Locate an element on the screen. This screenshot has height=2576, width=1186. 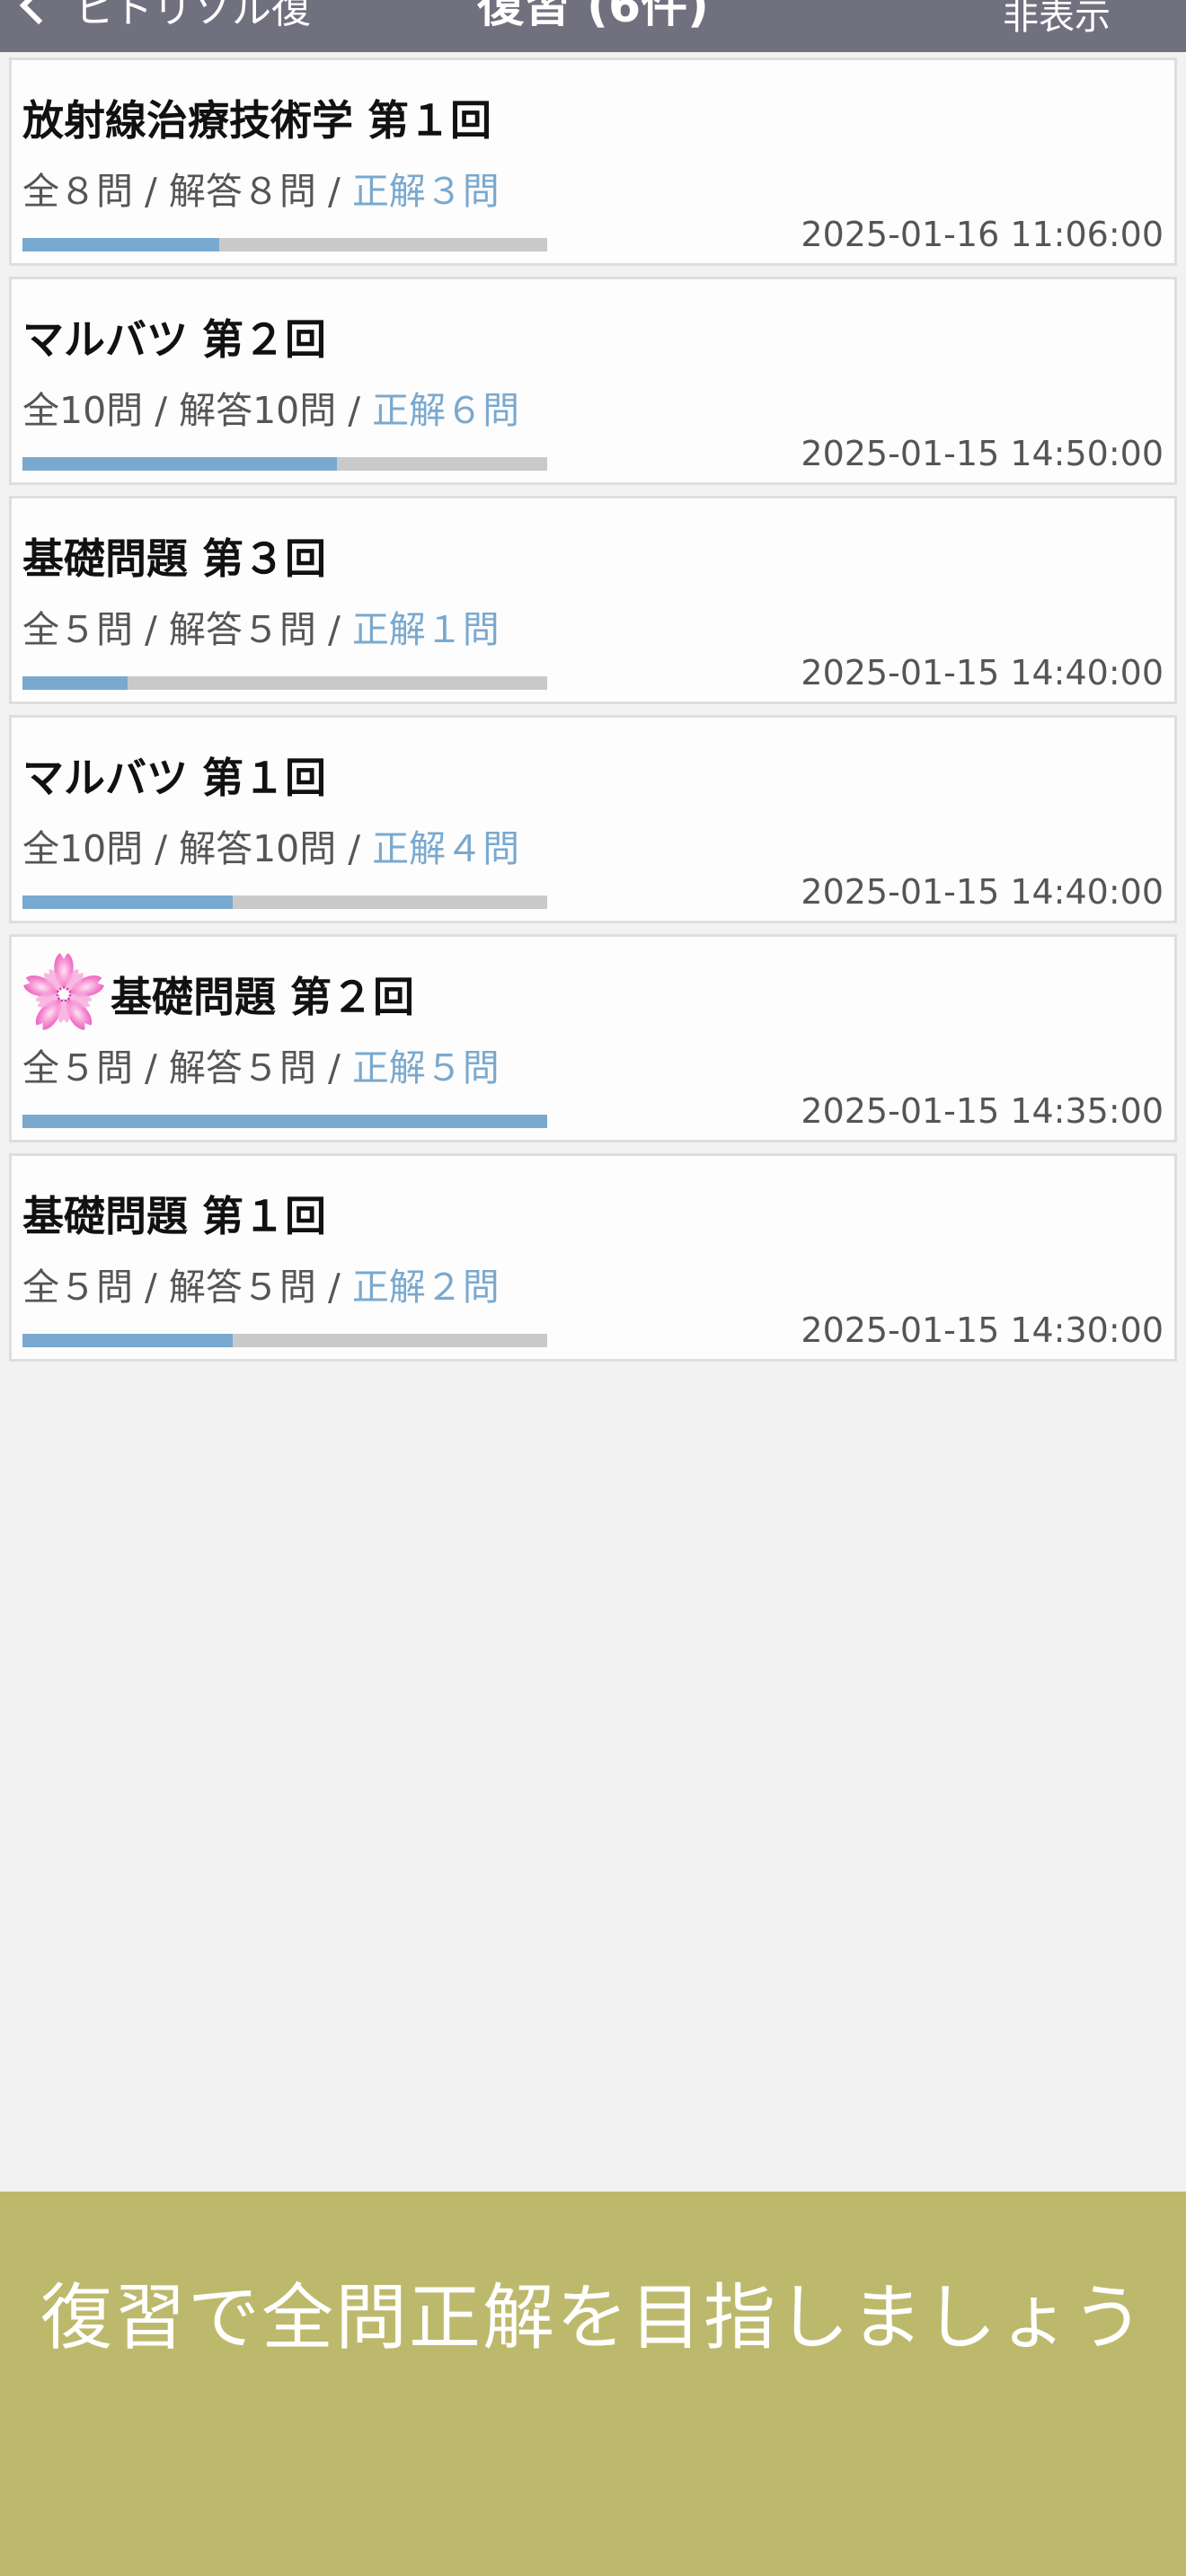
review-item-title: マルバツ 第１回 is located at coordinates (174, 778).